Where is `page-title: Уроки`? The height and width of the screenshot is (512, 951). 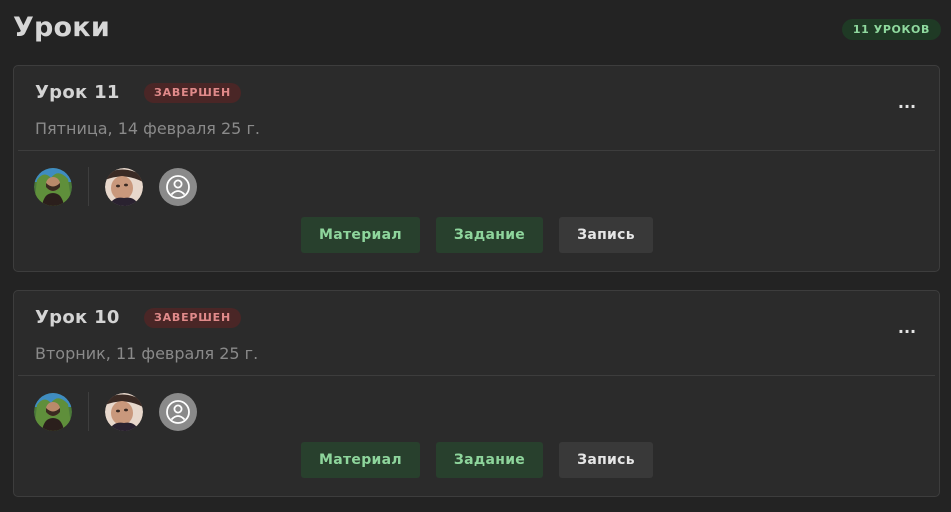
page-title: Уроки is located at coordinates (61, 27).